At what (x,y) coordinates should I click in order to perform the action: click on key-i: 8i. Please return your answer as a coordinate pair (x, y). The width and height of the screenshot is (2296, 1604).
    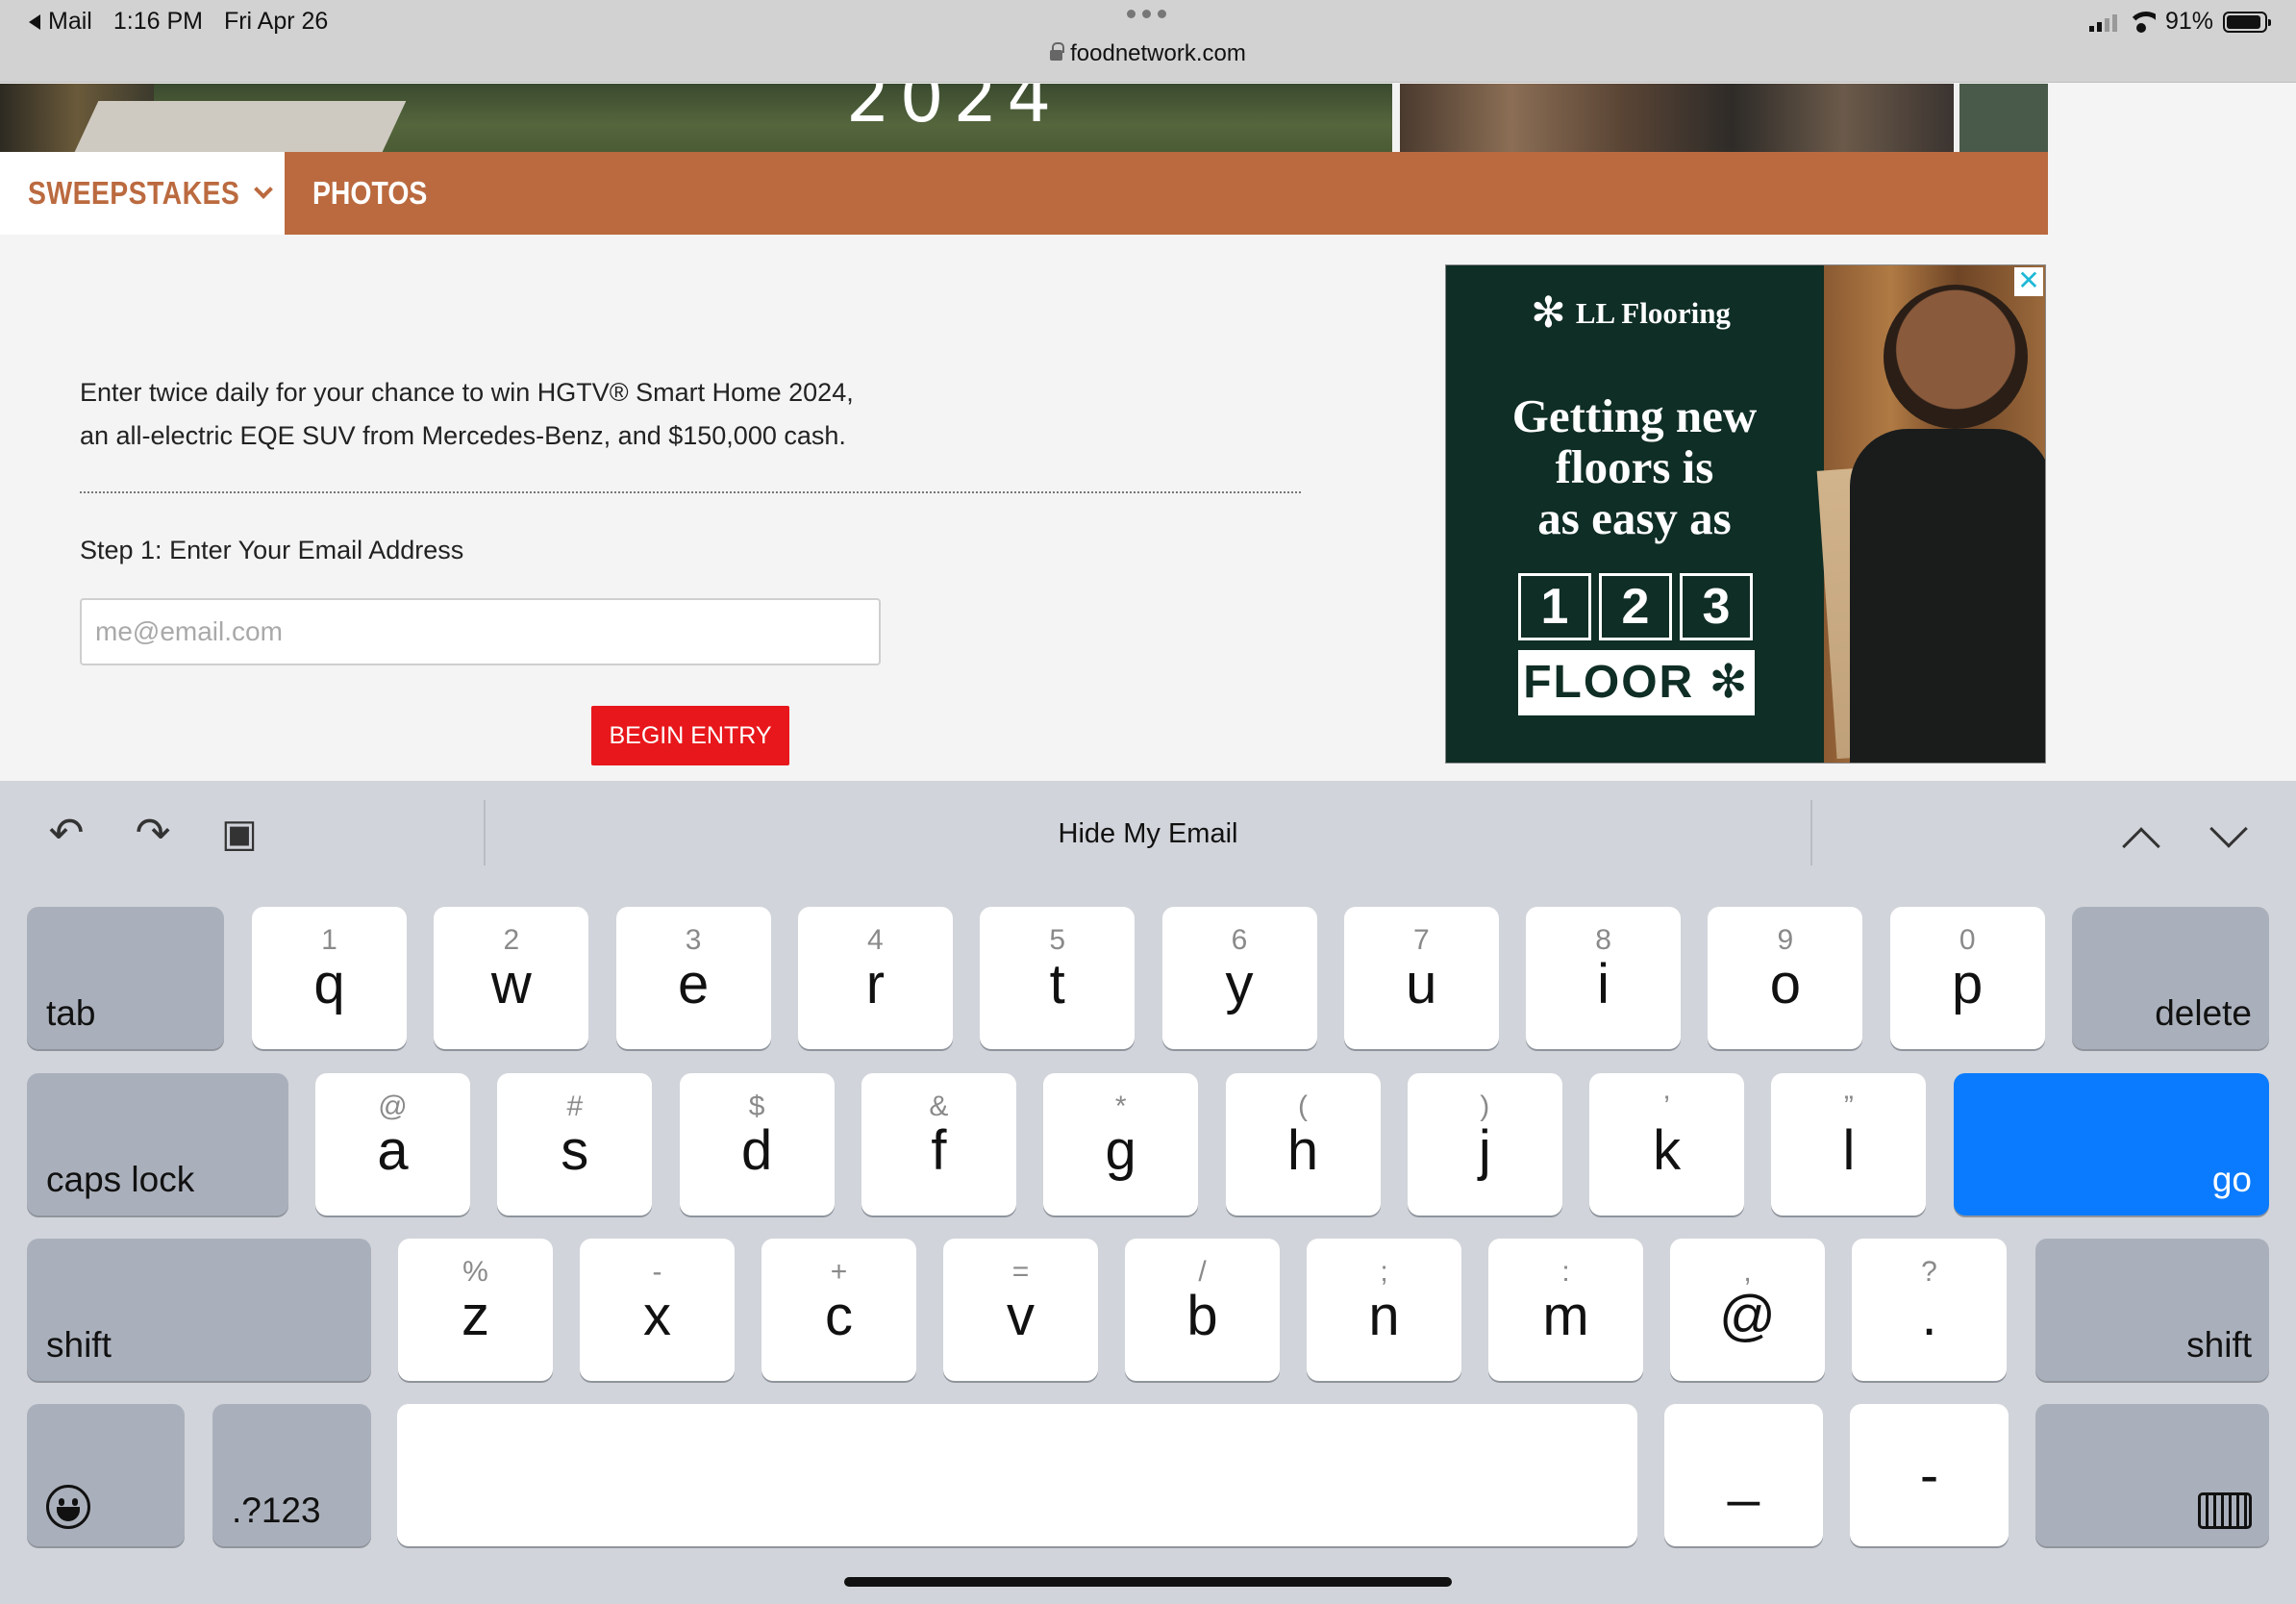
    Looking at the image, I should click on (1604, 978).